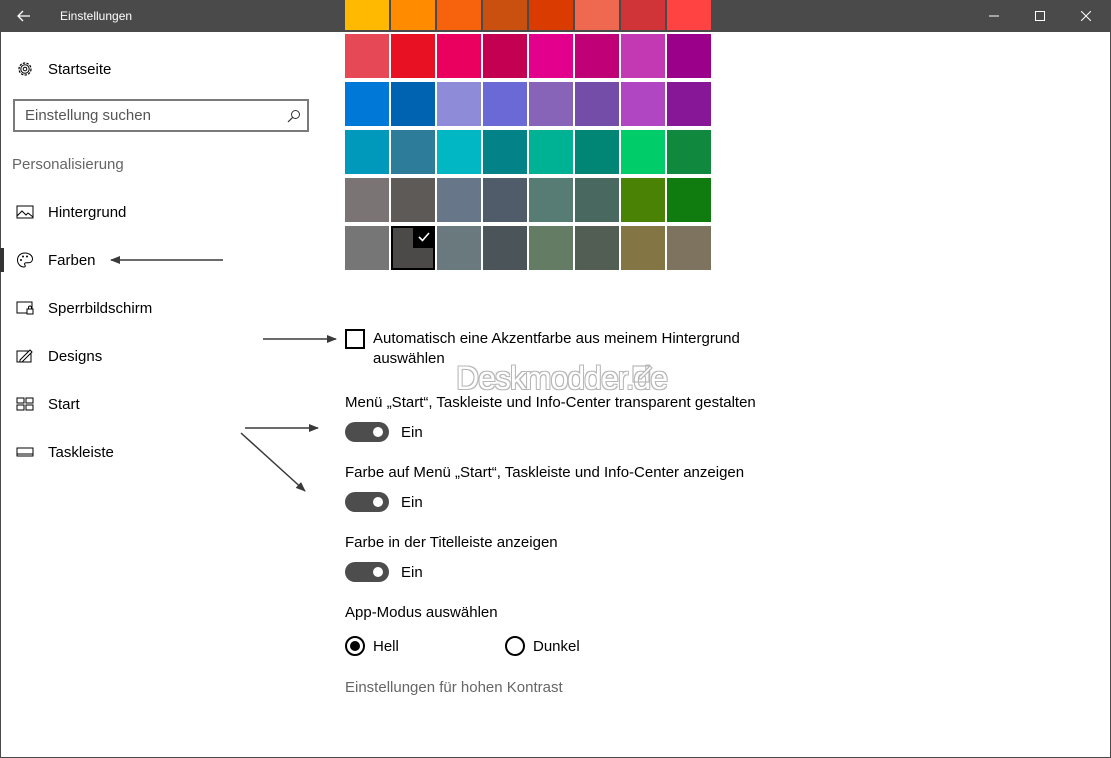  What do you see at coordinates (454, 687) in the screenshot?
I see `high-contrast-link: Einstellungen für hohen Kontrast` at bounding box center [454, 687].